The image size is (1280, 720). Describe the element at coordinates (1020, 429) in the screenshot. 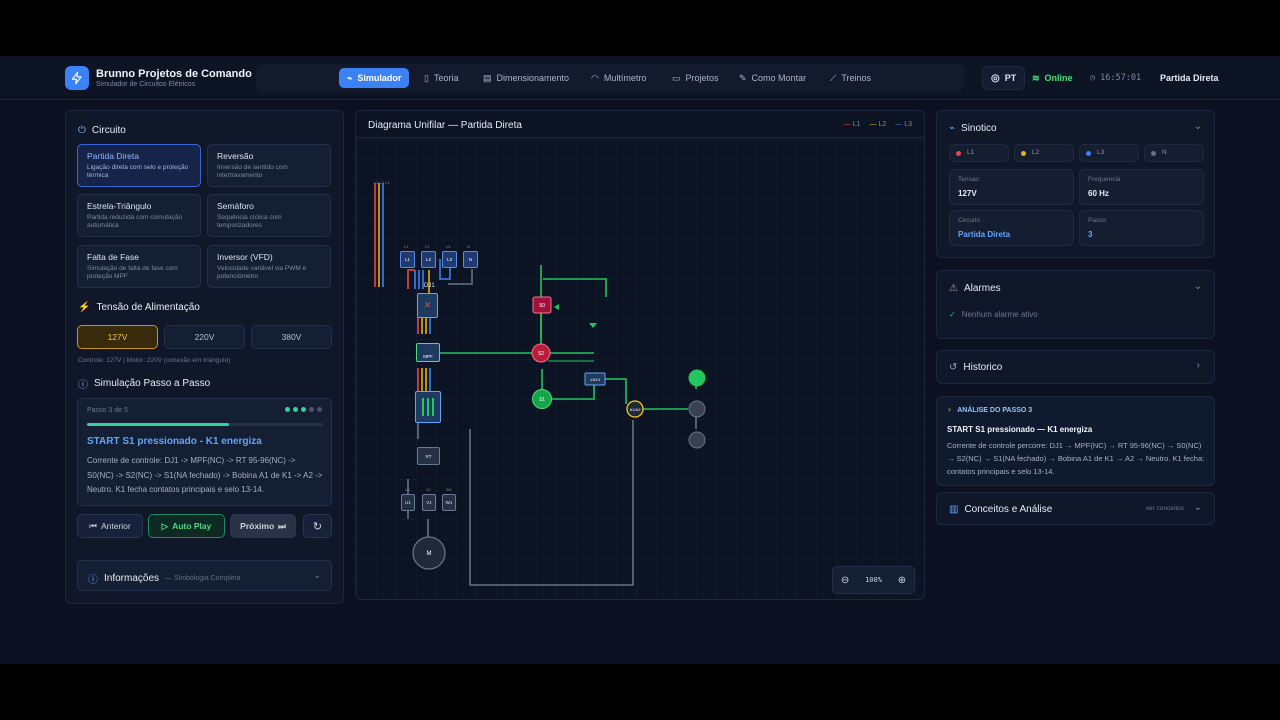

I see `analysis-heading: START S1 pressionado — K1 energiza` at that location.